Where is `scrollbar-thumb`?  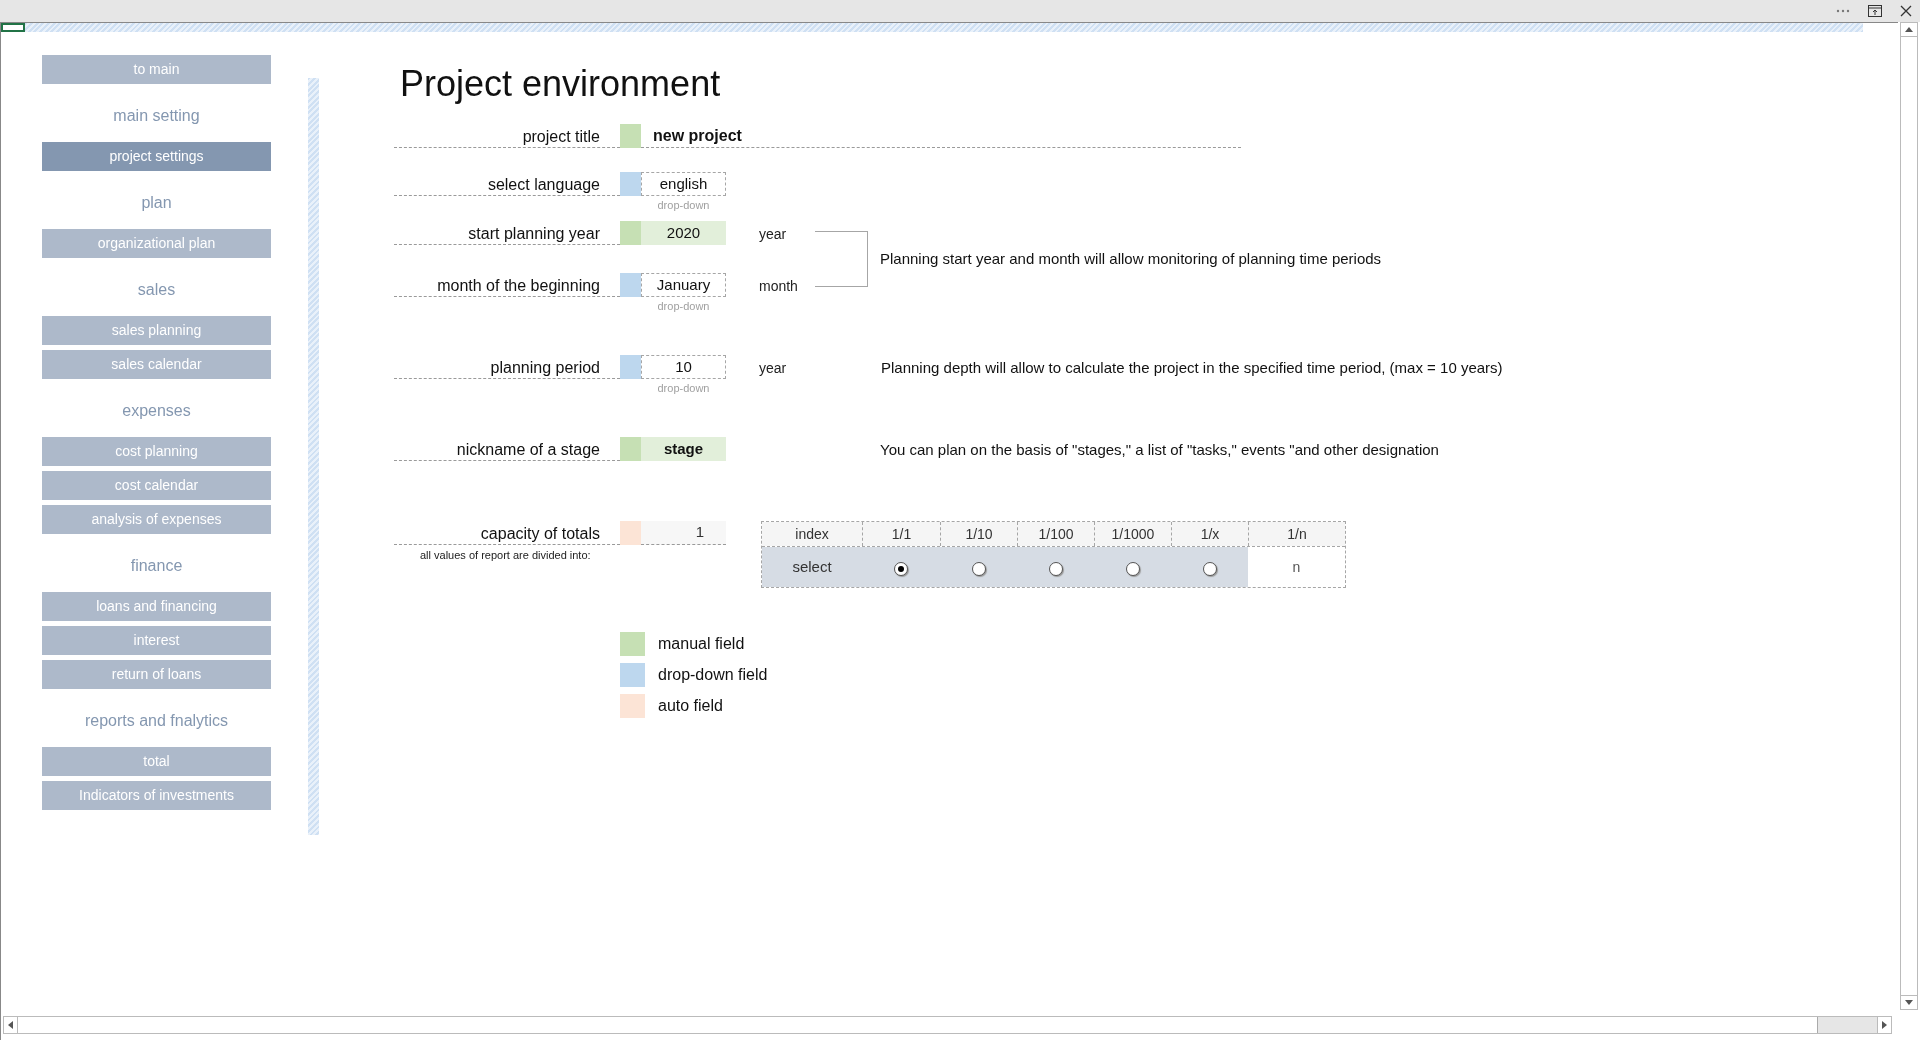
scrollbar-thumb is located at coordinates (918, 1025).